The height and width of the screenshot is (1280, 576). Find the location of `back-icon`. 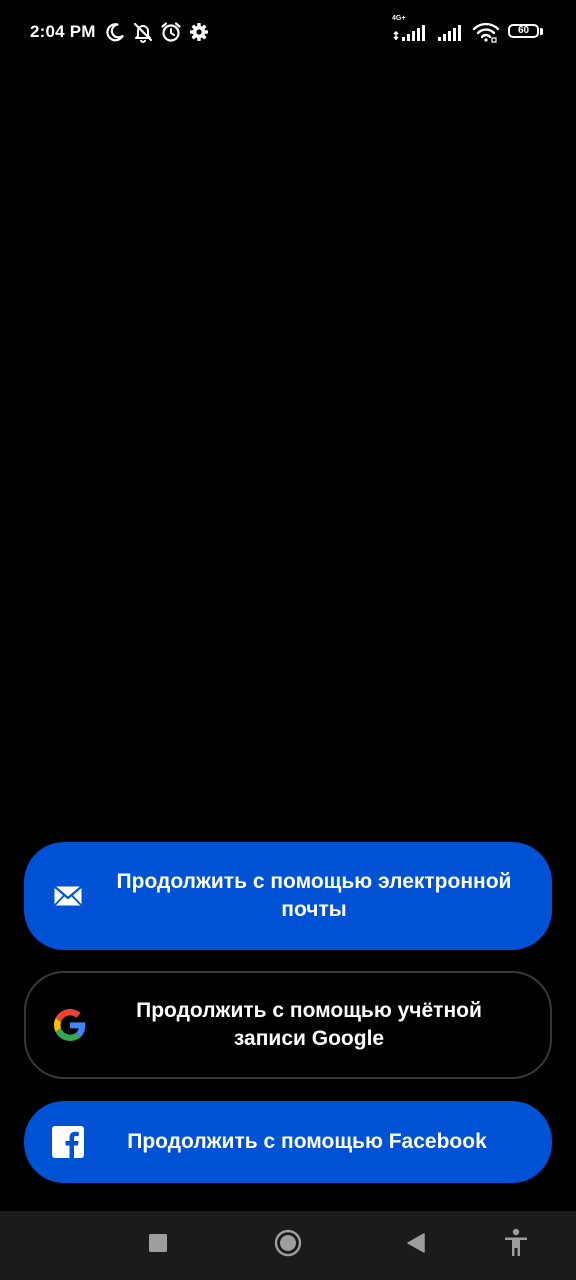

back-icon is located at coordinates (416, 1245).